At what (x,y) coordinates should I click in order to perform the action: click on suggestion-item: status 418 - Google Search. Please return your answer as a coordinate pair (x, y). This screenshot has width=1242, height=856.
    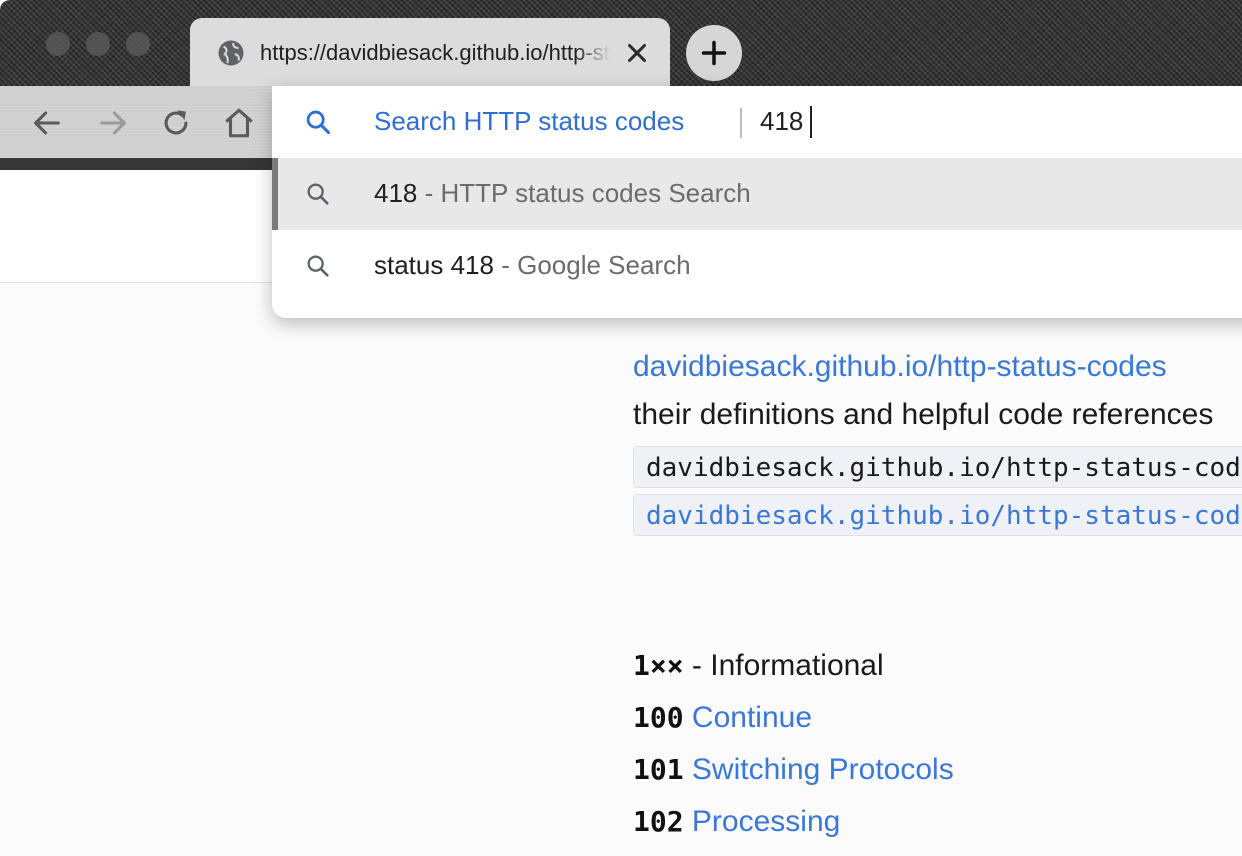
    Looking at the image, I should click on (757, 266).